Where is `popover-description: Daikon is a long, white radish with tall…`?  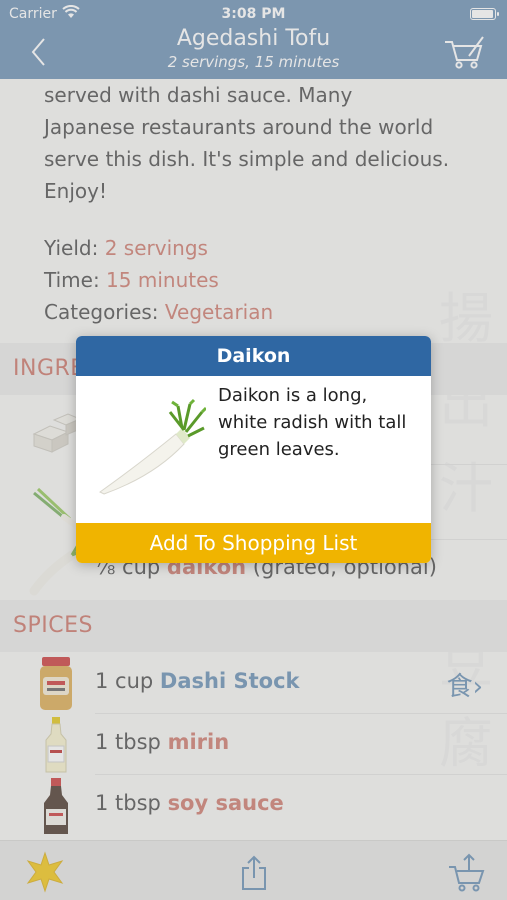 popover-description: Daikon is a long, white radish with tall… is located at coordinates (312, 422).